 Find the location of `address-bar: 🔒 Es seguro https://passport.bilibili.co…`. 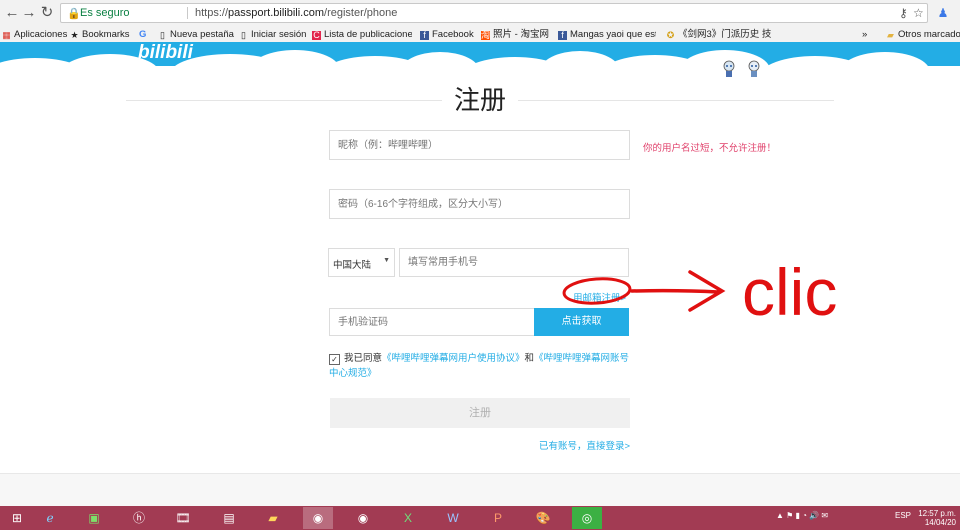

address-bar: 🔒 Es seguro https://passport.bilibili.co… is located at coordinates (494, 13).